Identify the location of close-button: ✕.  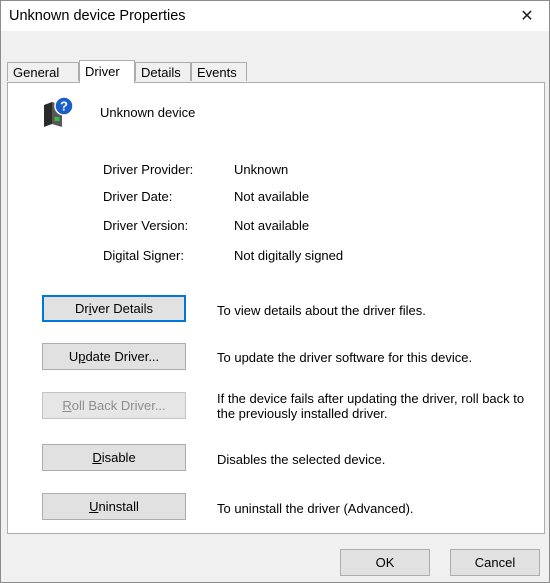
(527, 16).